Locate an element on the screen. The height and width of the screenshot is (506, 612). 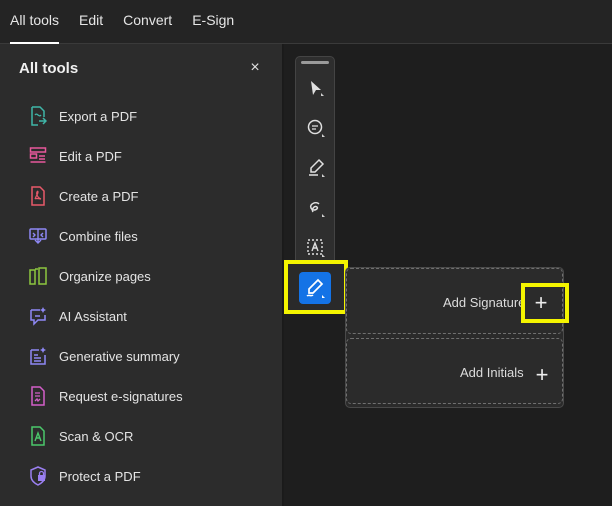
tool-protect-pdf: Protect a PDF is located at coordinates (141, 476).